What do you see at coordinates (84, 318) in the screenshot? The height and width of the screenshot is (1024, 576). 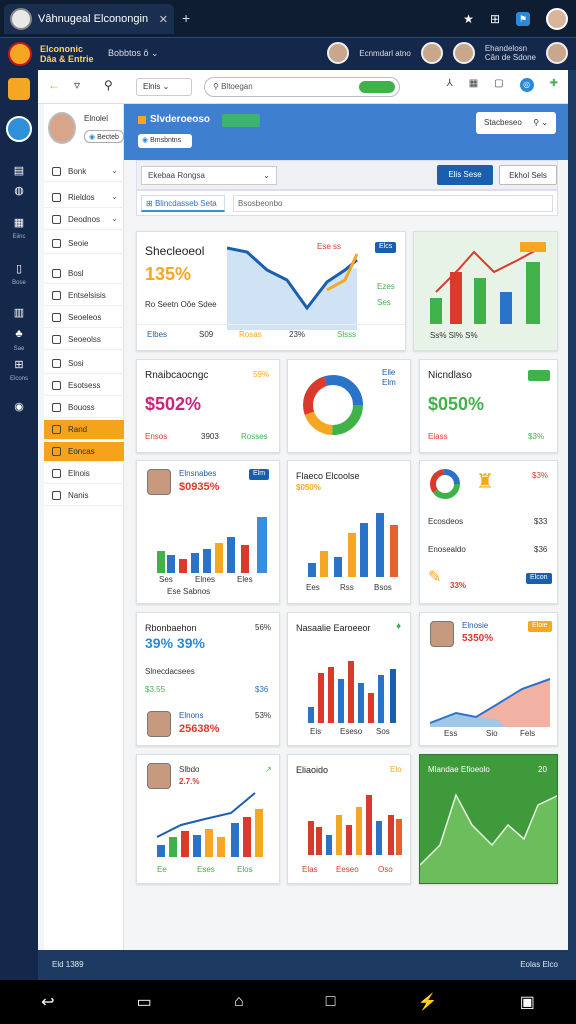 I see `sidebar-item: Seoeleos` at bounding box center [84, 318].